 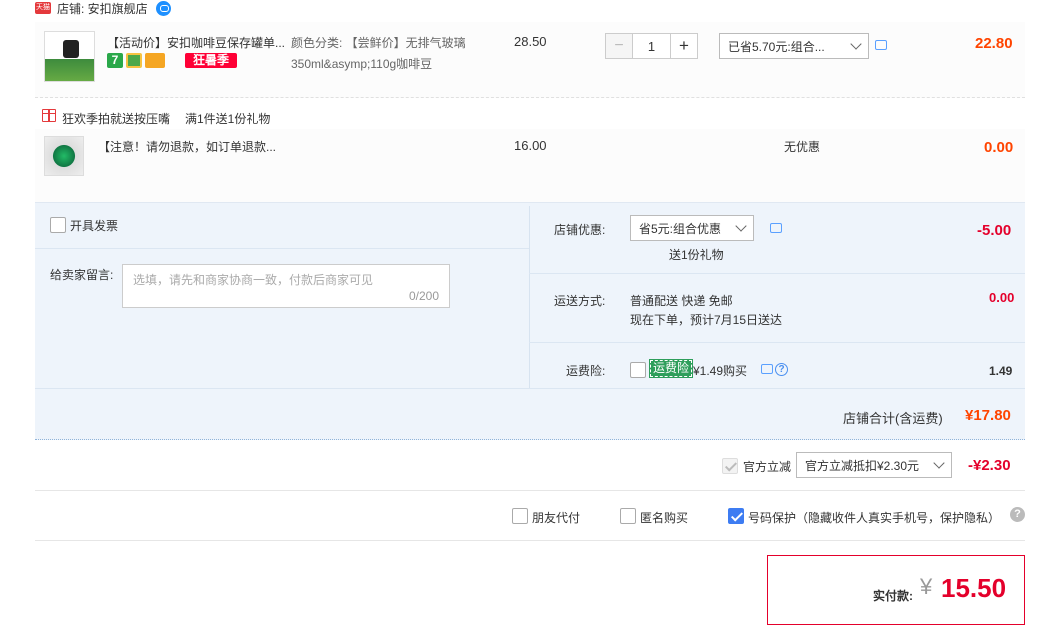 What do you see at coordinates (862, 465) in the screenshot?
I see `official-discount-value: 官方立减抵扣¥2.30元` at bounding box center [862, 465].